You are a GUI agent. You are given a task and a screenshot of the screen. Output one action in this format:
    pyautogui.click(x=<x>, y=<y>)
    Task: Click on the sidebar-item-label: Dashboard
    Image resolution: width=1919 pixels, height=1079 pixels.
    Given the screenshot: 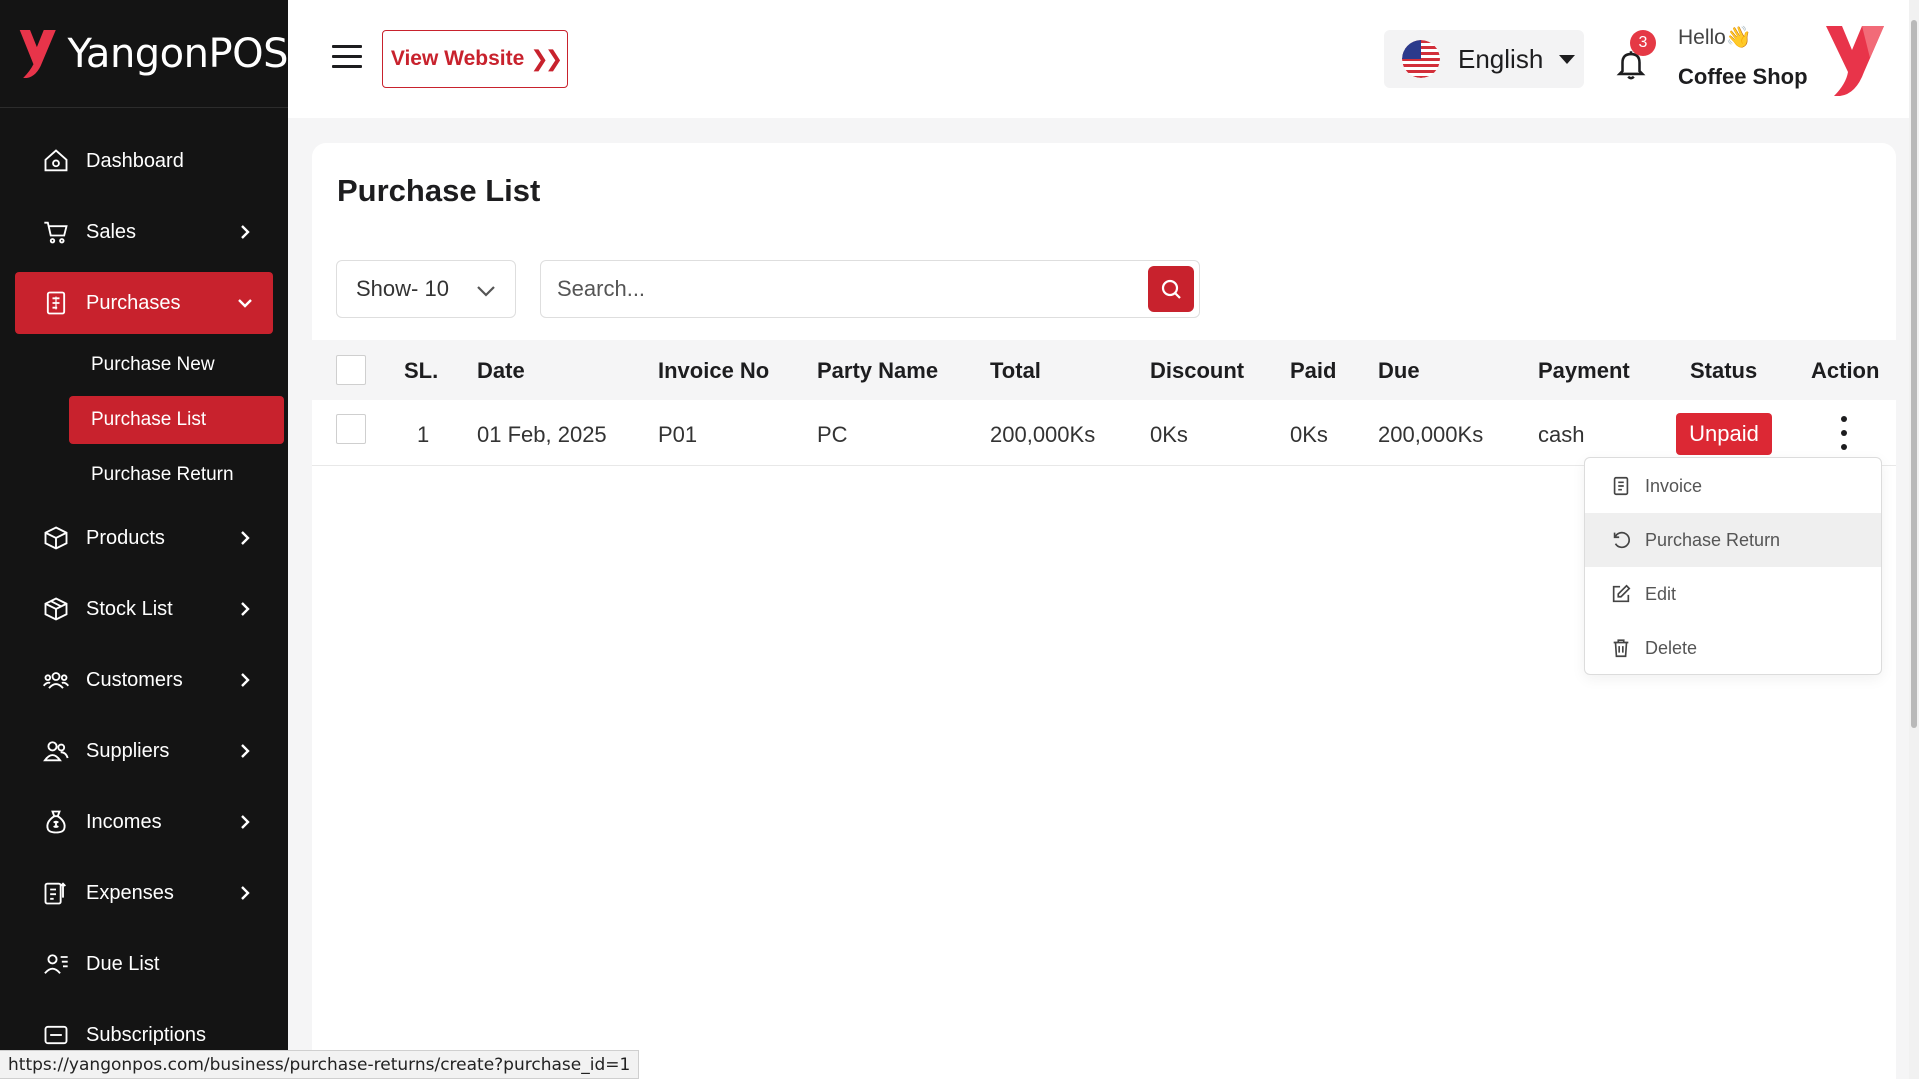 What is the action you would take?
    pyautogui.click(x=135, y=160)
    